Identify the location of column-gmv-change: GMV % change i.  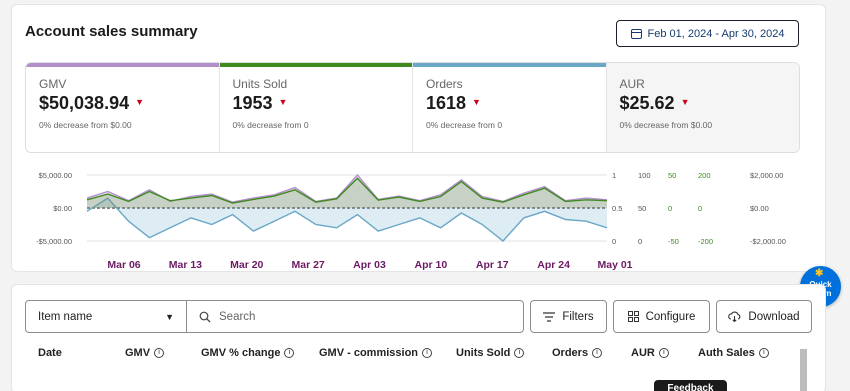
(248, 353).